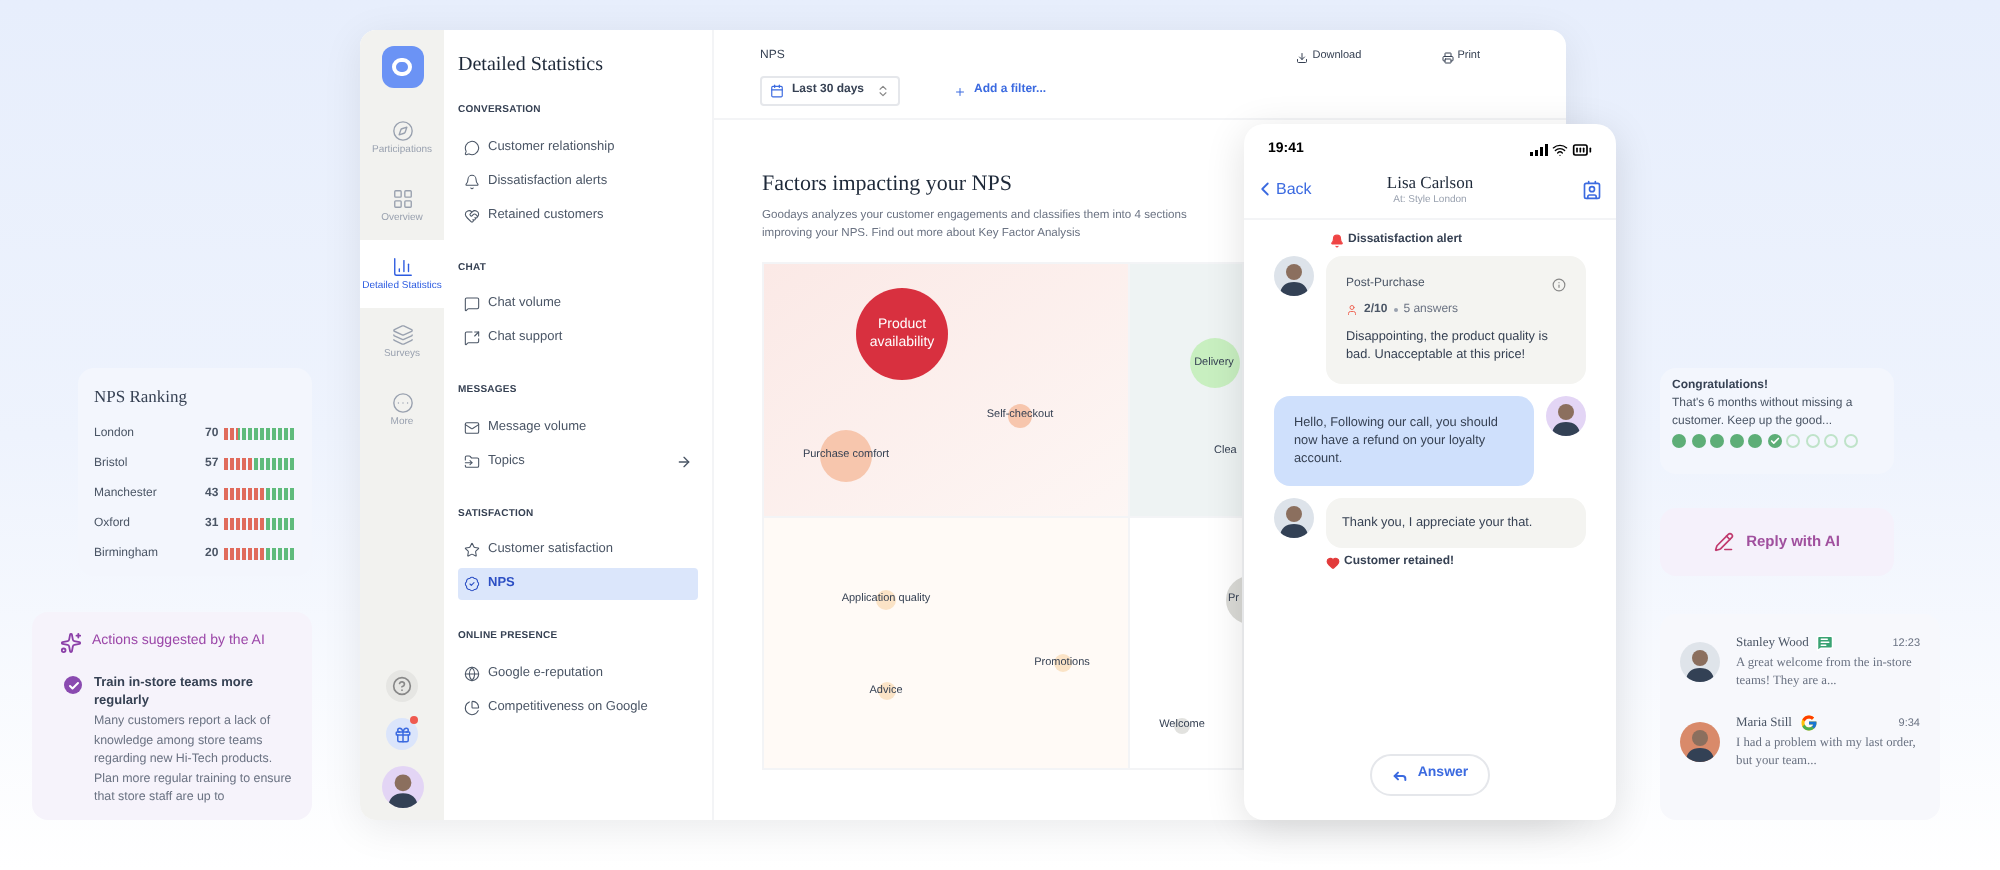  I want to click on card-title: NPS Ranking, so click(142, 397).